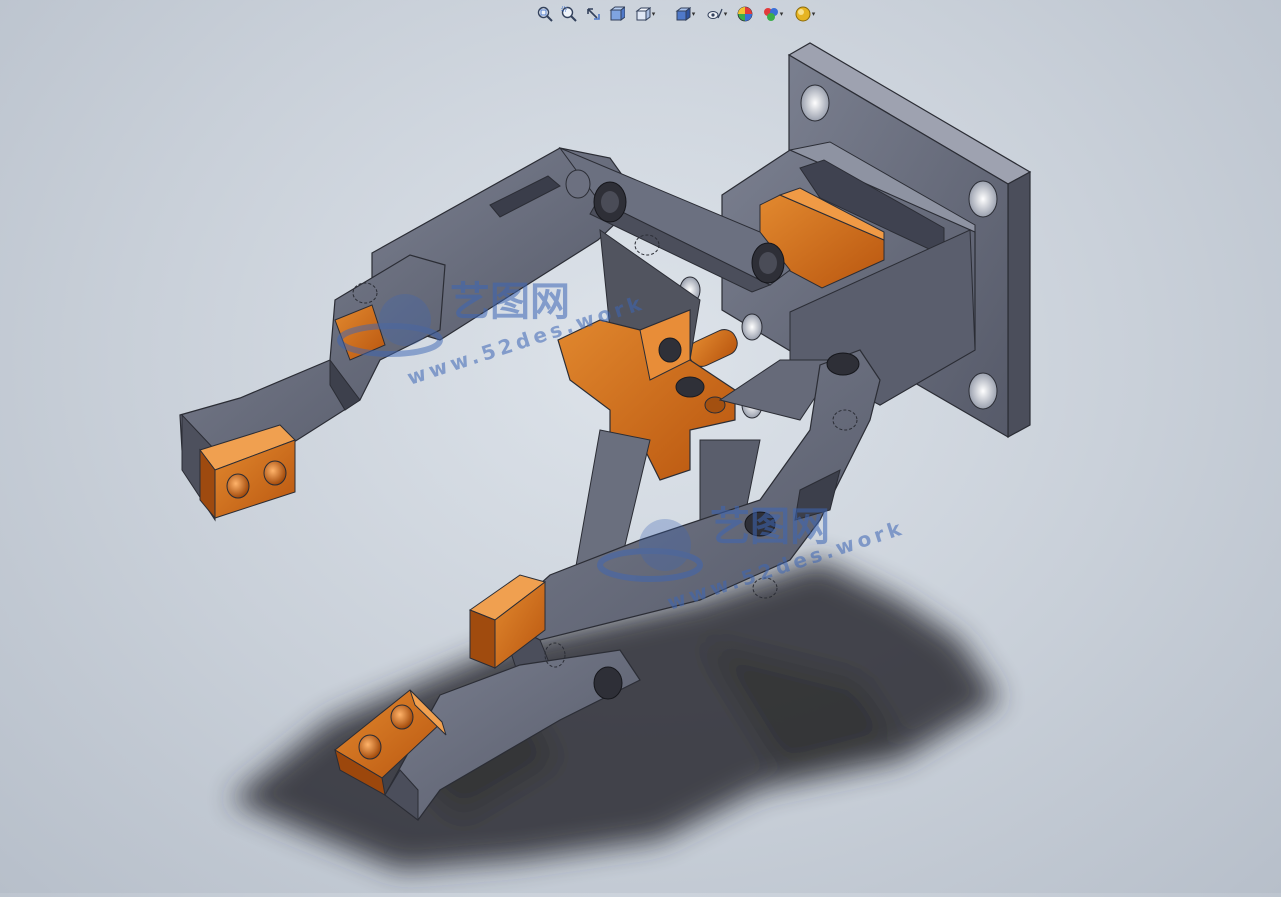 Image resolution: width=1281 pixels, height=897 pixels. I want to click on apply-scene-button: ▾, so click(773, 14).